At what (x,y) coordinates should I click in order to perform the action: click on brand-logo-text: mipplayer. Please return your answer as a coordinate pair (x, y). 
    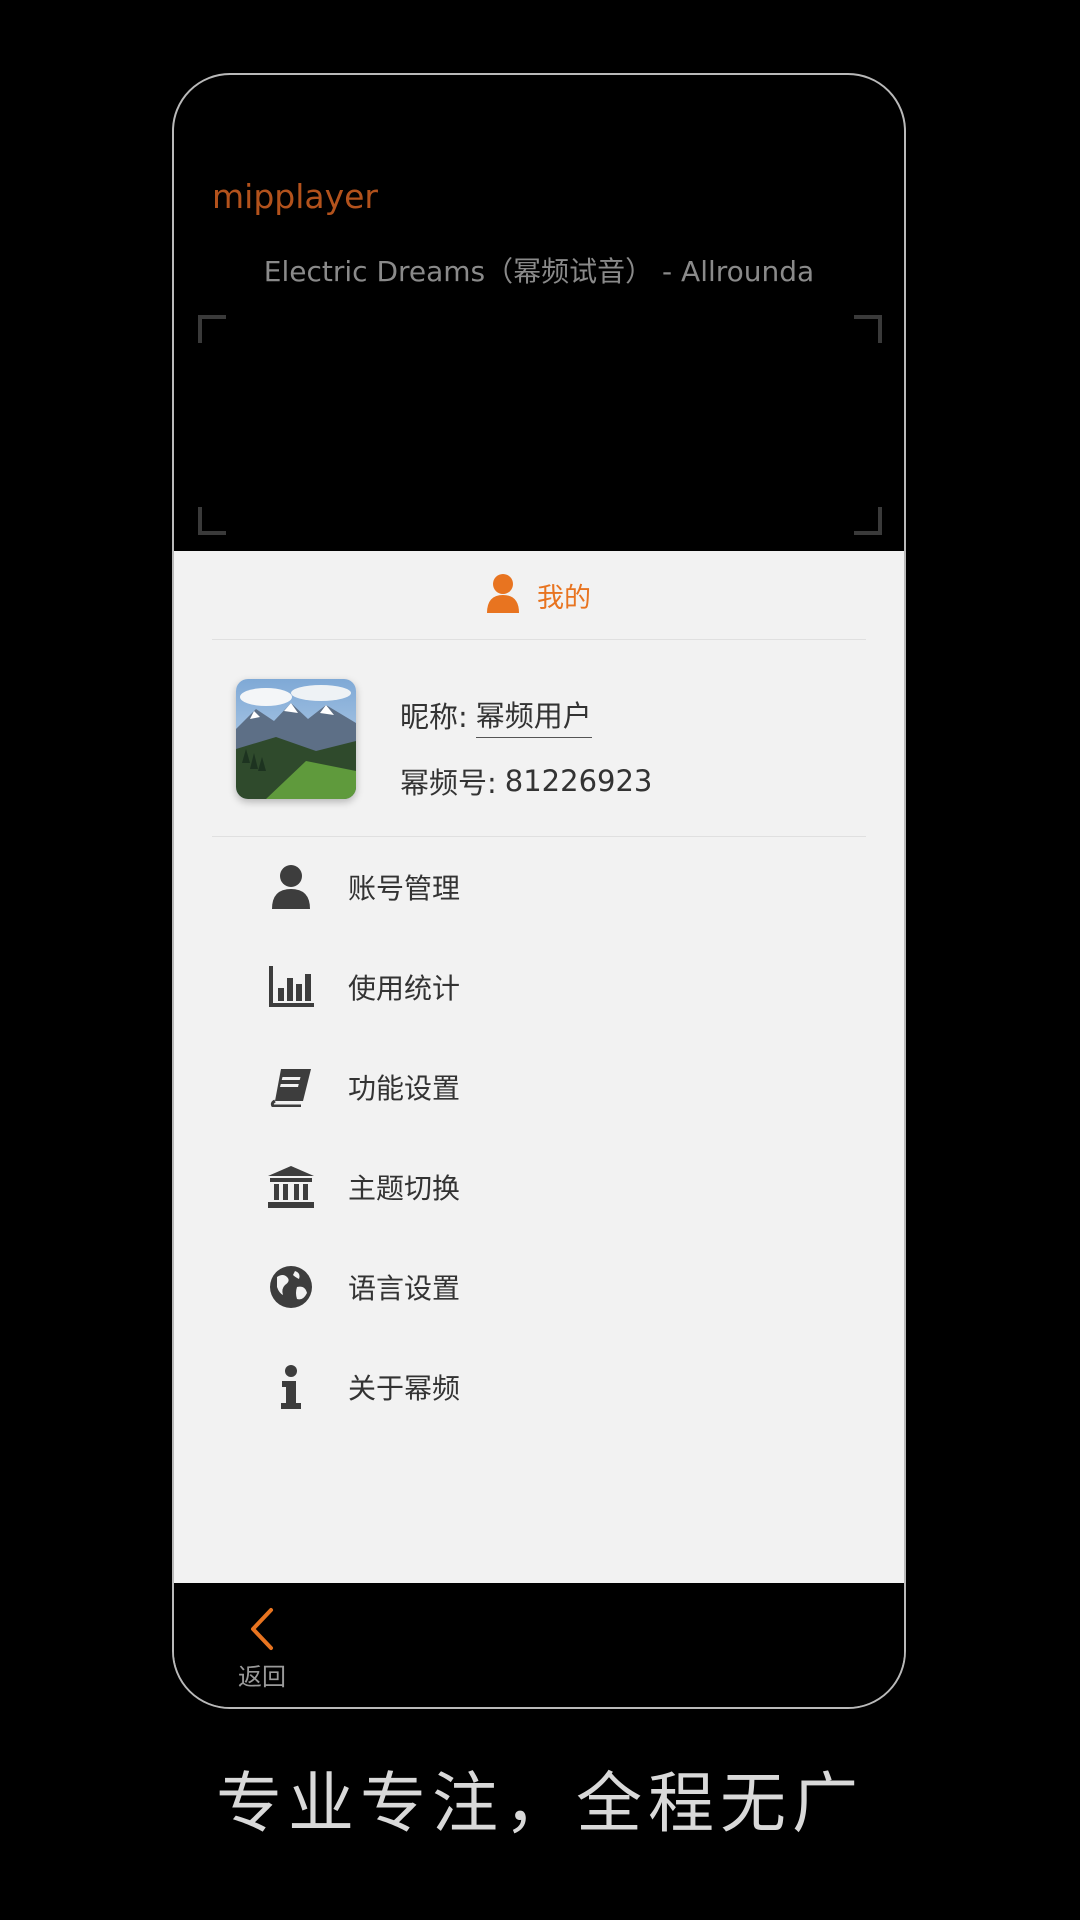
    Looking at the image, I should click on (295, 196).